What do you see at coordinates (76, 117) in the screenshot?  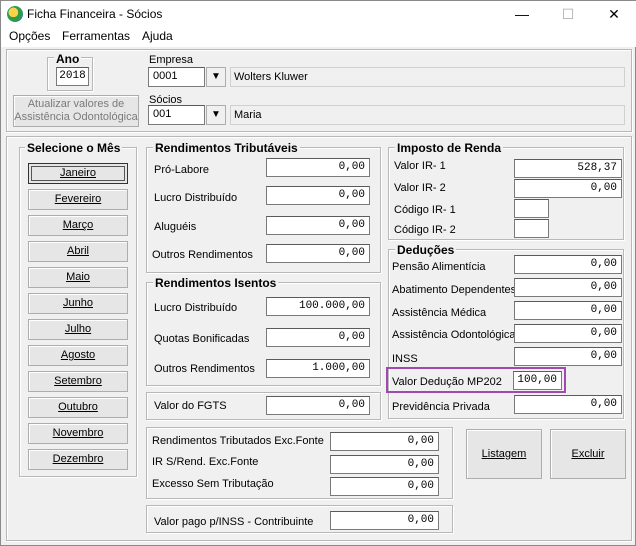 I see `update-odonto-line2: Assistência Odontológica` at bounding box center [76, 117].